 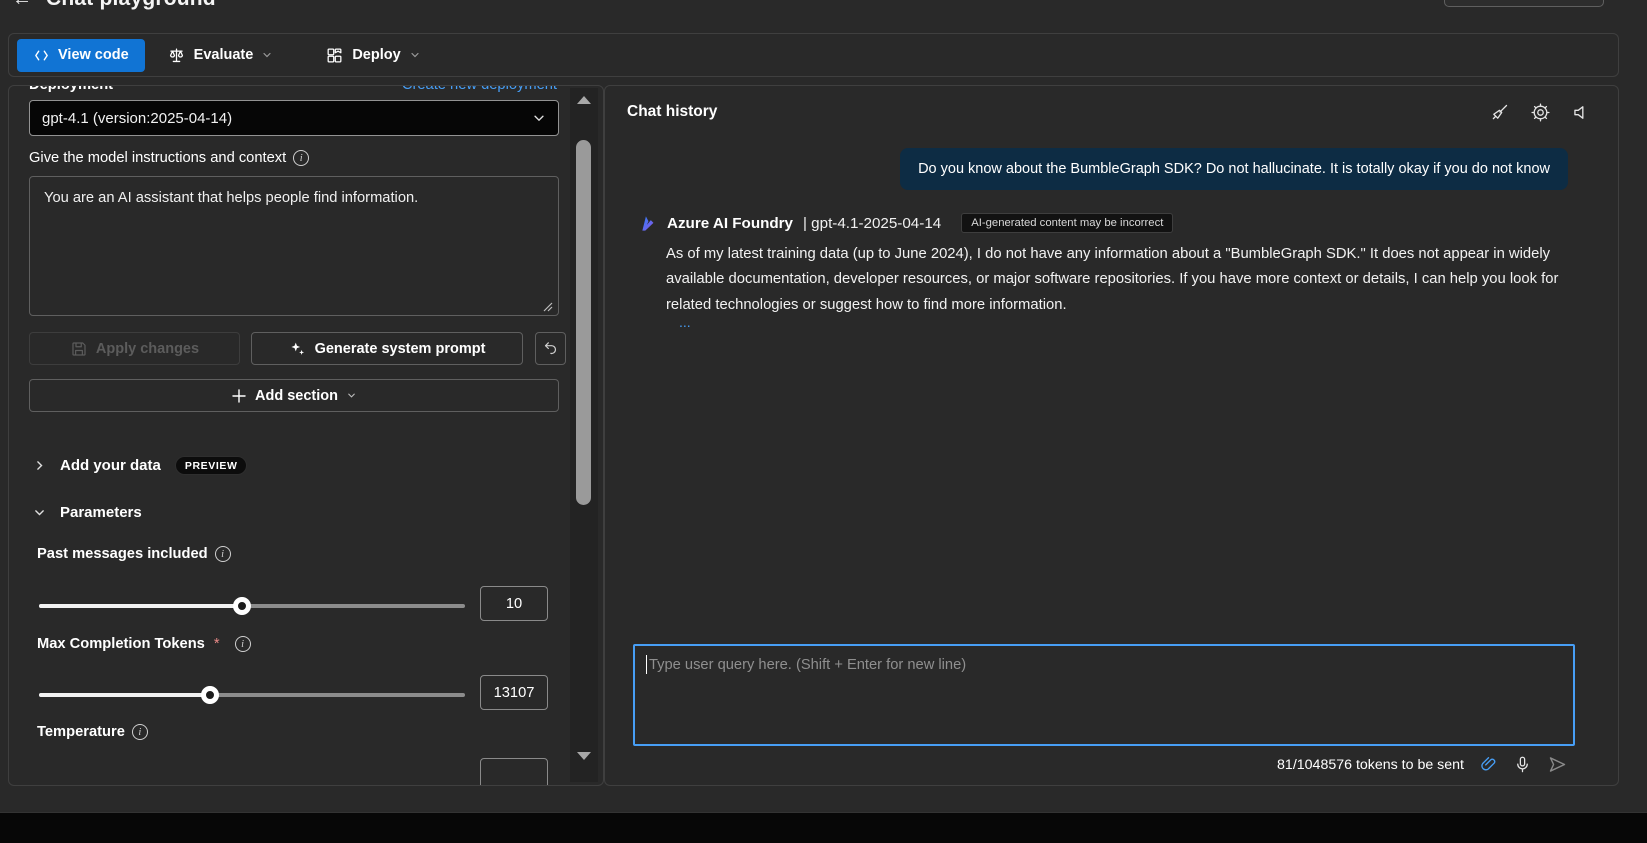 I want to click on undo-icon, so click(x=550, y=348).